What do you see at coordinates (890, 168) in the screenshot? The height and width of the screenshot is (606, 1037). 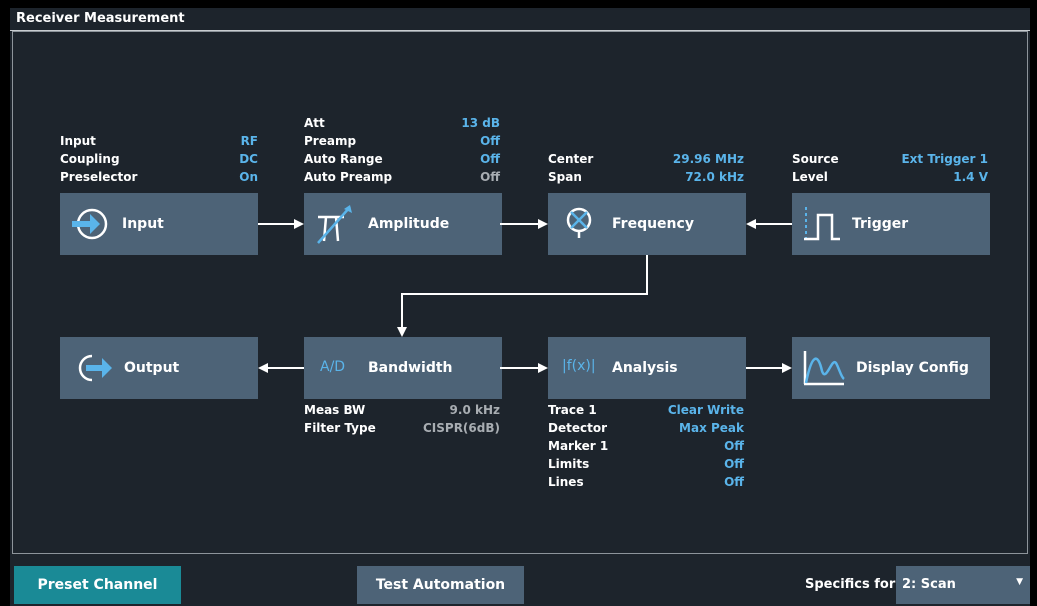 I see `trigger-info: Source Ext Trigger 1 Level 1.4 V` at bounding box center [890, 168].